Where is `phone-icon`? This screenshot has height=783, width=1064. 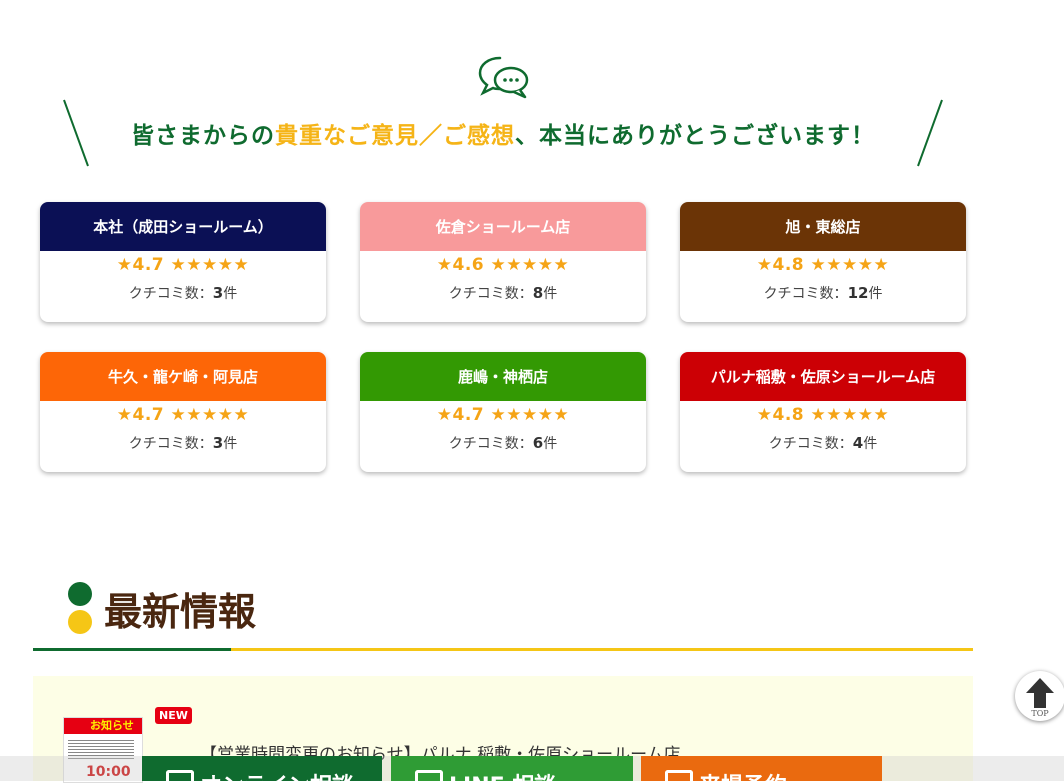 phone-icon is located at coordinates (429, 775).